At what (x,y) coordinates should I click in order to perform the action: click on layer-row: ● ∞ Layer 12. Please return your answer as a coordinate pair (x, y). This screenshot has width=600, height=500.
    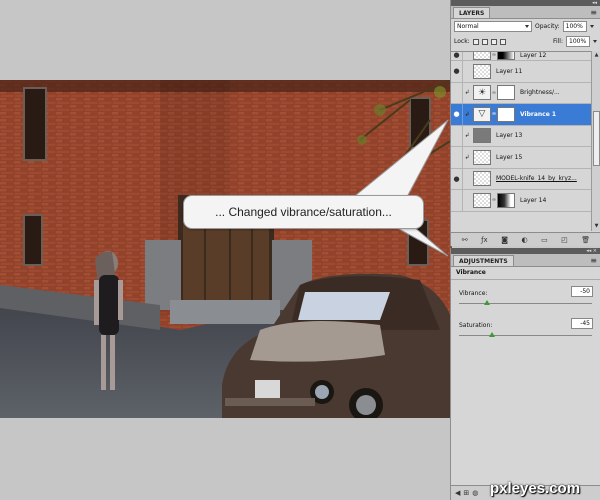
    Looking at the image, I should click on (521, 56).